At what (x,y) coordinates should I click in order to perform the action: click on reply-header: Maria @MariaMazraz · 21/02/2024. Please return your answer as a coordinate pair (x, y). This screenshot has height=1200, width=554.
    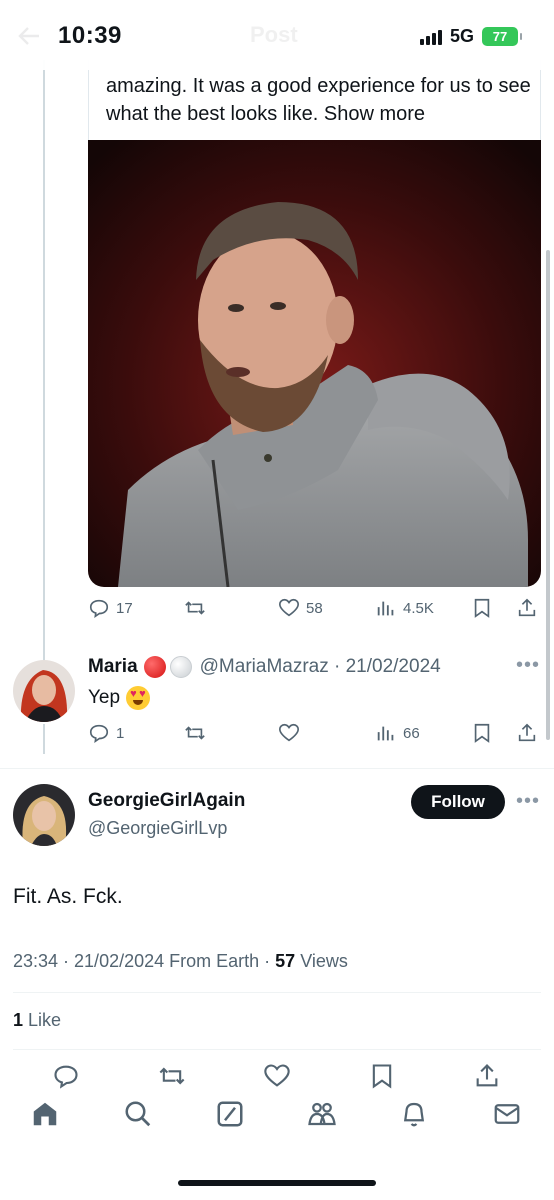
    Looking at the image, I should click on (264, 667).